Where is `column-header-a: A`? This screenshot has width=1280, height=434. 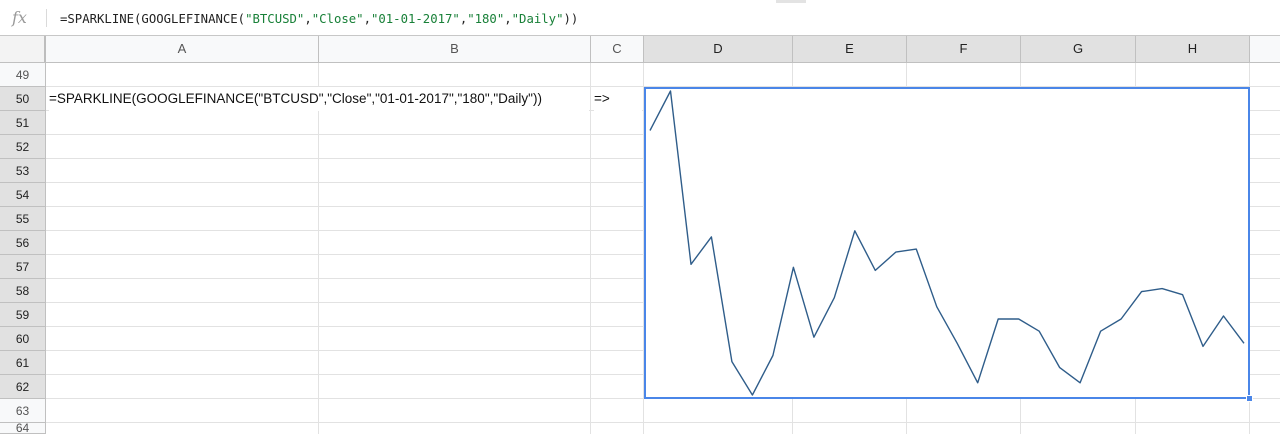
column-header-a: A is located at coordinates (182, 49).